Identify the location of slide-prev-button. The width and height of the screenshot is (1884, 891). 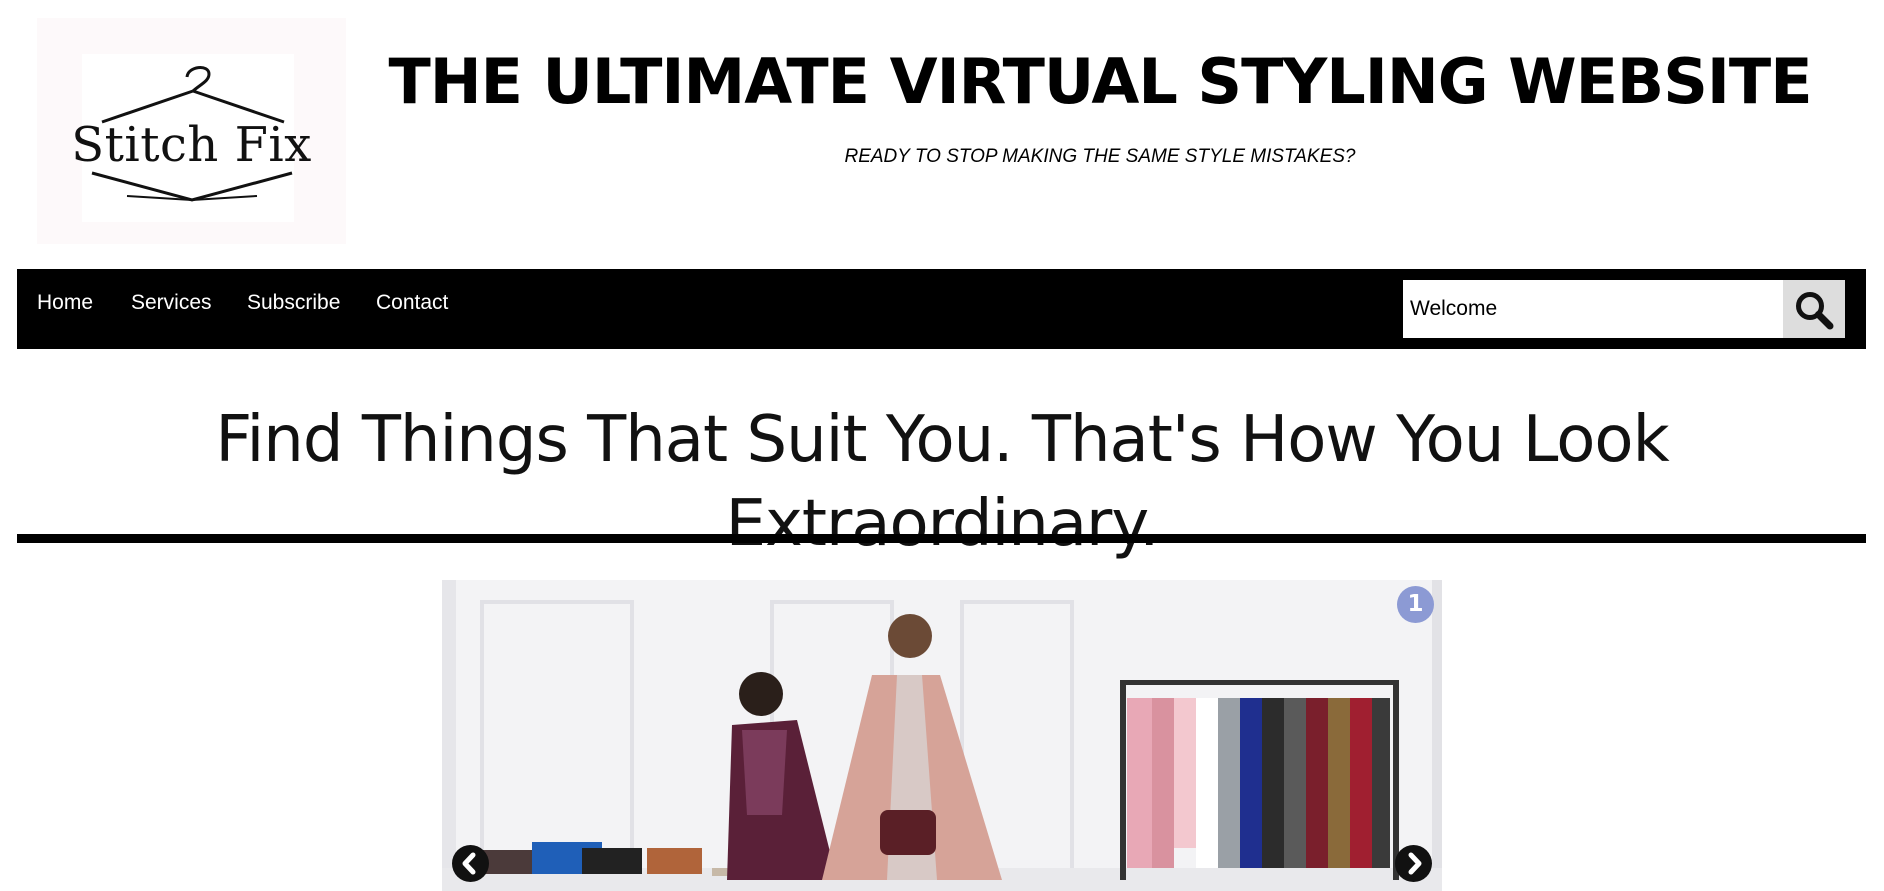
(470, 863).